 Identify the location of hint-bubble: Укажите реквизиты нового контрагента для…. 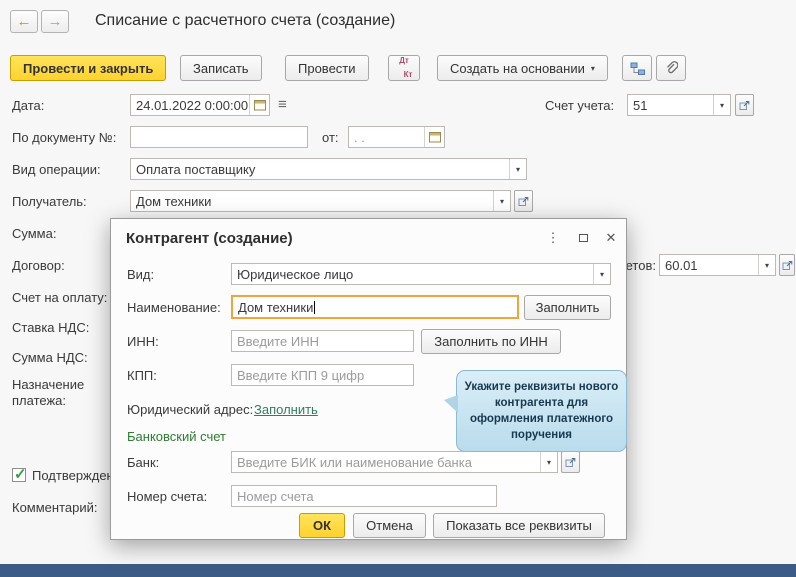
(535, 411).